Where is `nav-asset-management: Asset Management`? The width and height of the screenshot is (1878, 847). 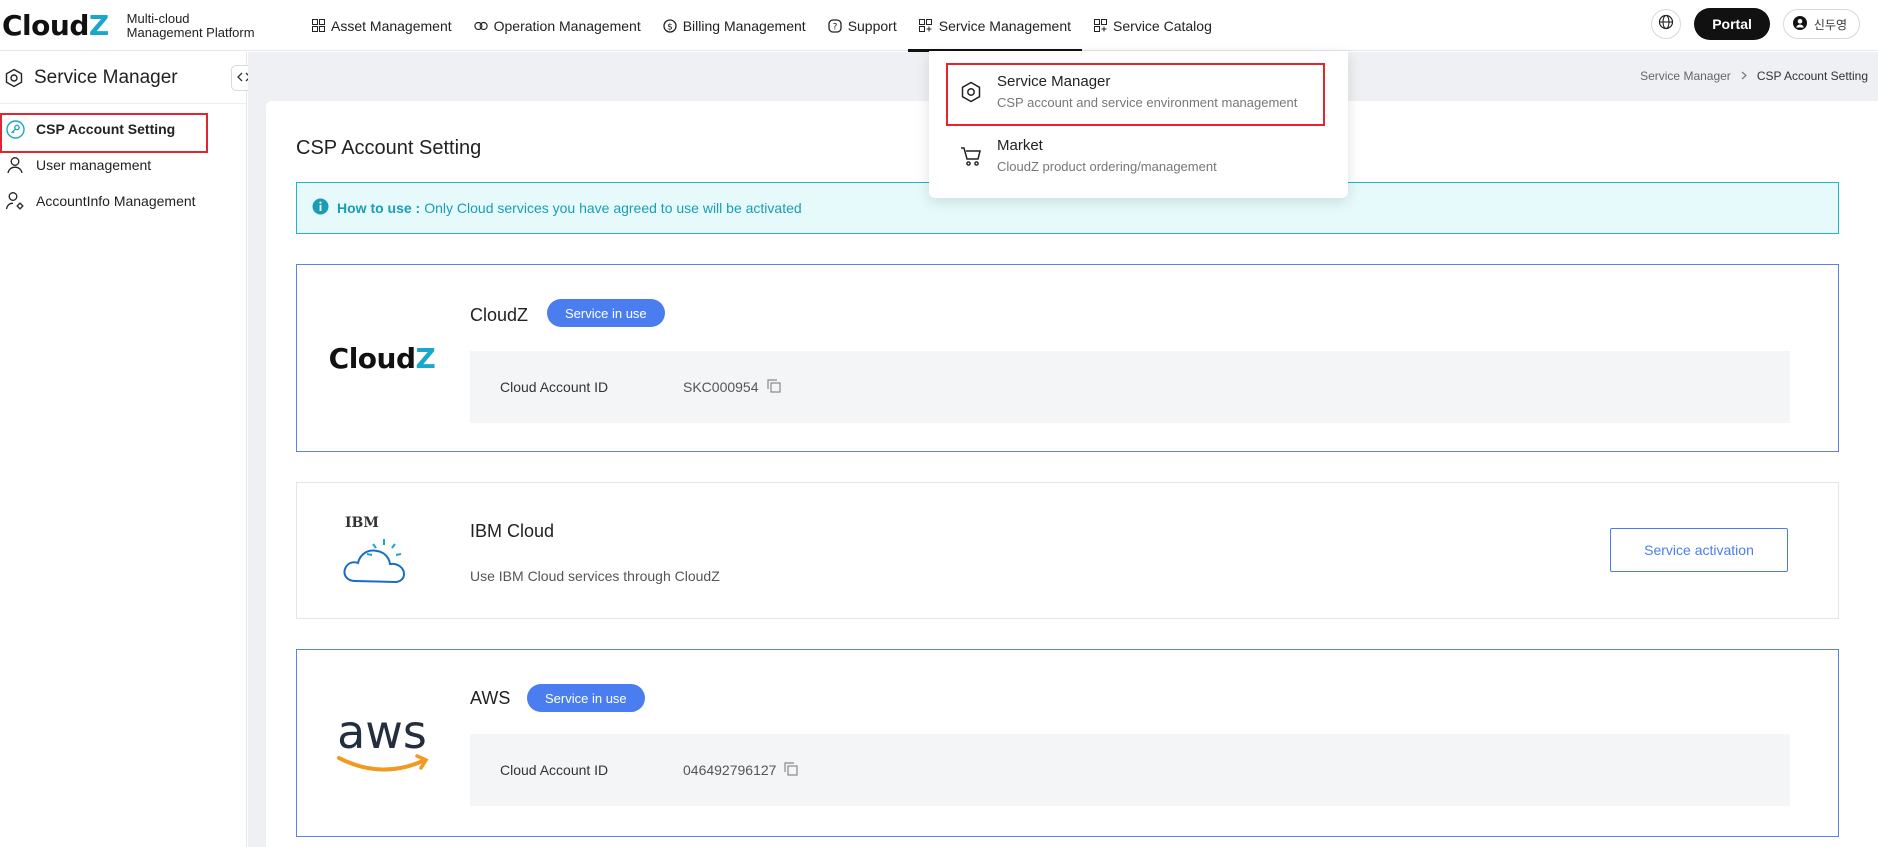
nav-asset-management: Asset Management is located at coordinates (381, 25).